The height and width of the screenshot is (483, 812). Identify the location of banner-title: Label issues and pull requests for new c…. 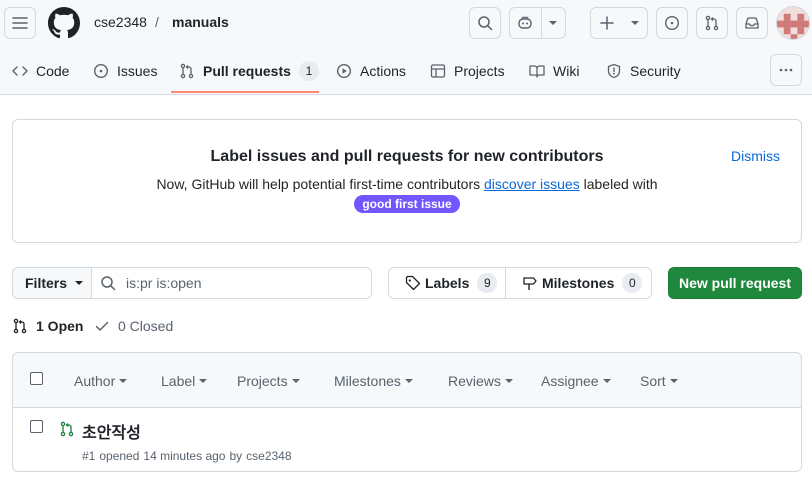
(407, 156).